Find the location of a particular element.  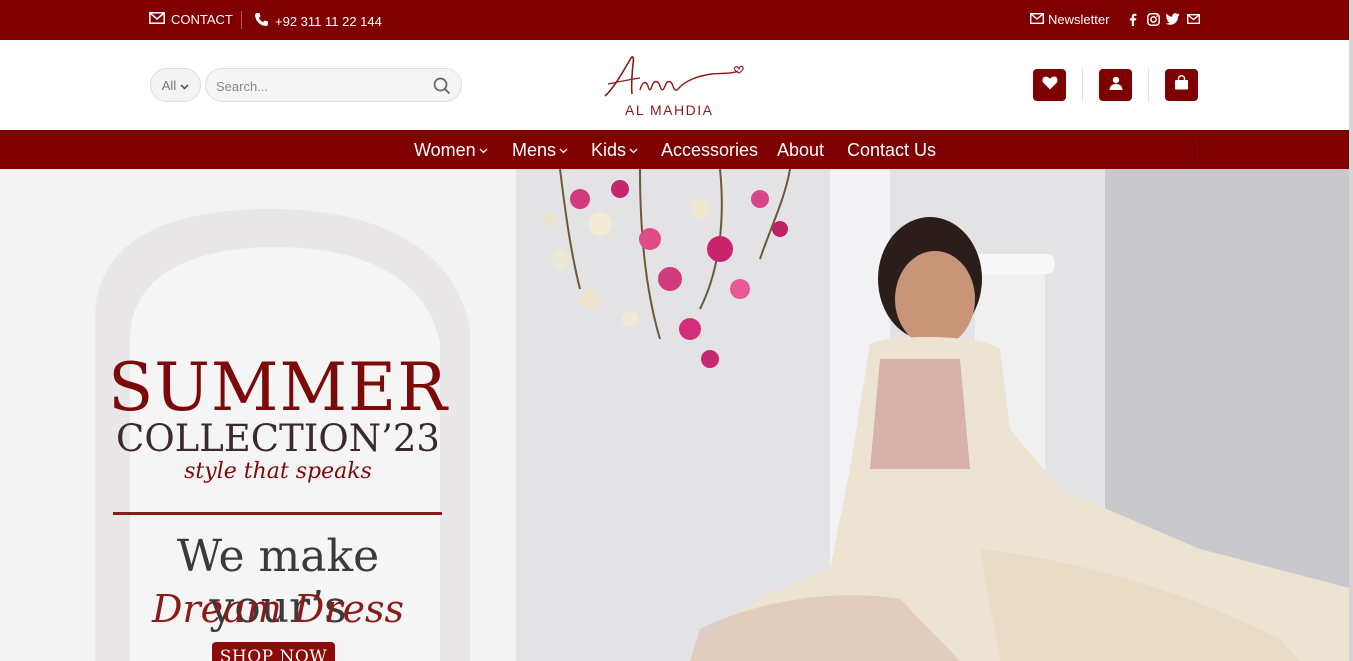

nav-item-mens: Mens is located at coordinates (540, 150).